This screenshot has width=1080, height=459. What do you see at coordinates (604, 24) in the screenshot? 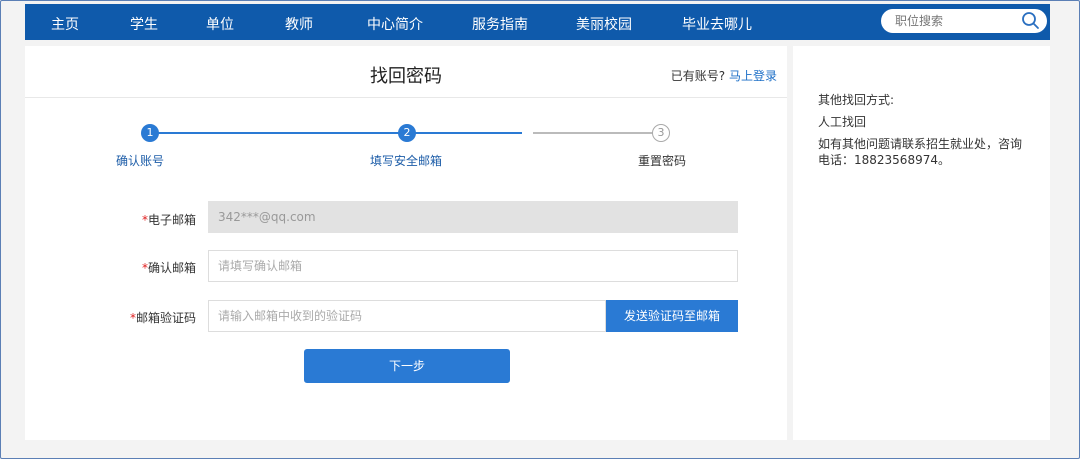
I see `nav-item-campus: 美丽校园` at bounding box center [604, 24].